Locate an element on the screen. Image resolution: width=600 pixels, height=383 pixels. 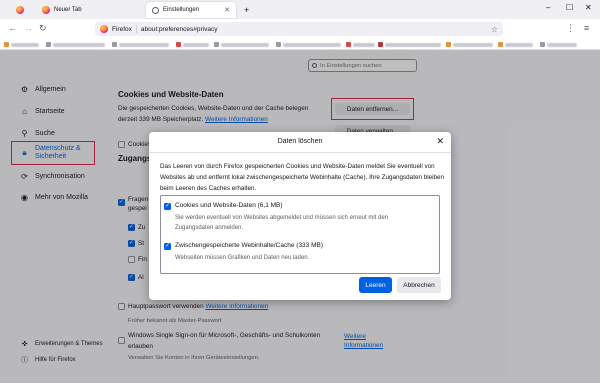
close-tab-icon: ✕ is located at coordinates (227, 10).